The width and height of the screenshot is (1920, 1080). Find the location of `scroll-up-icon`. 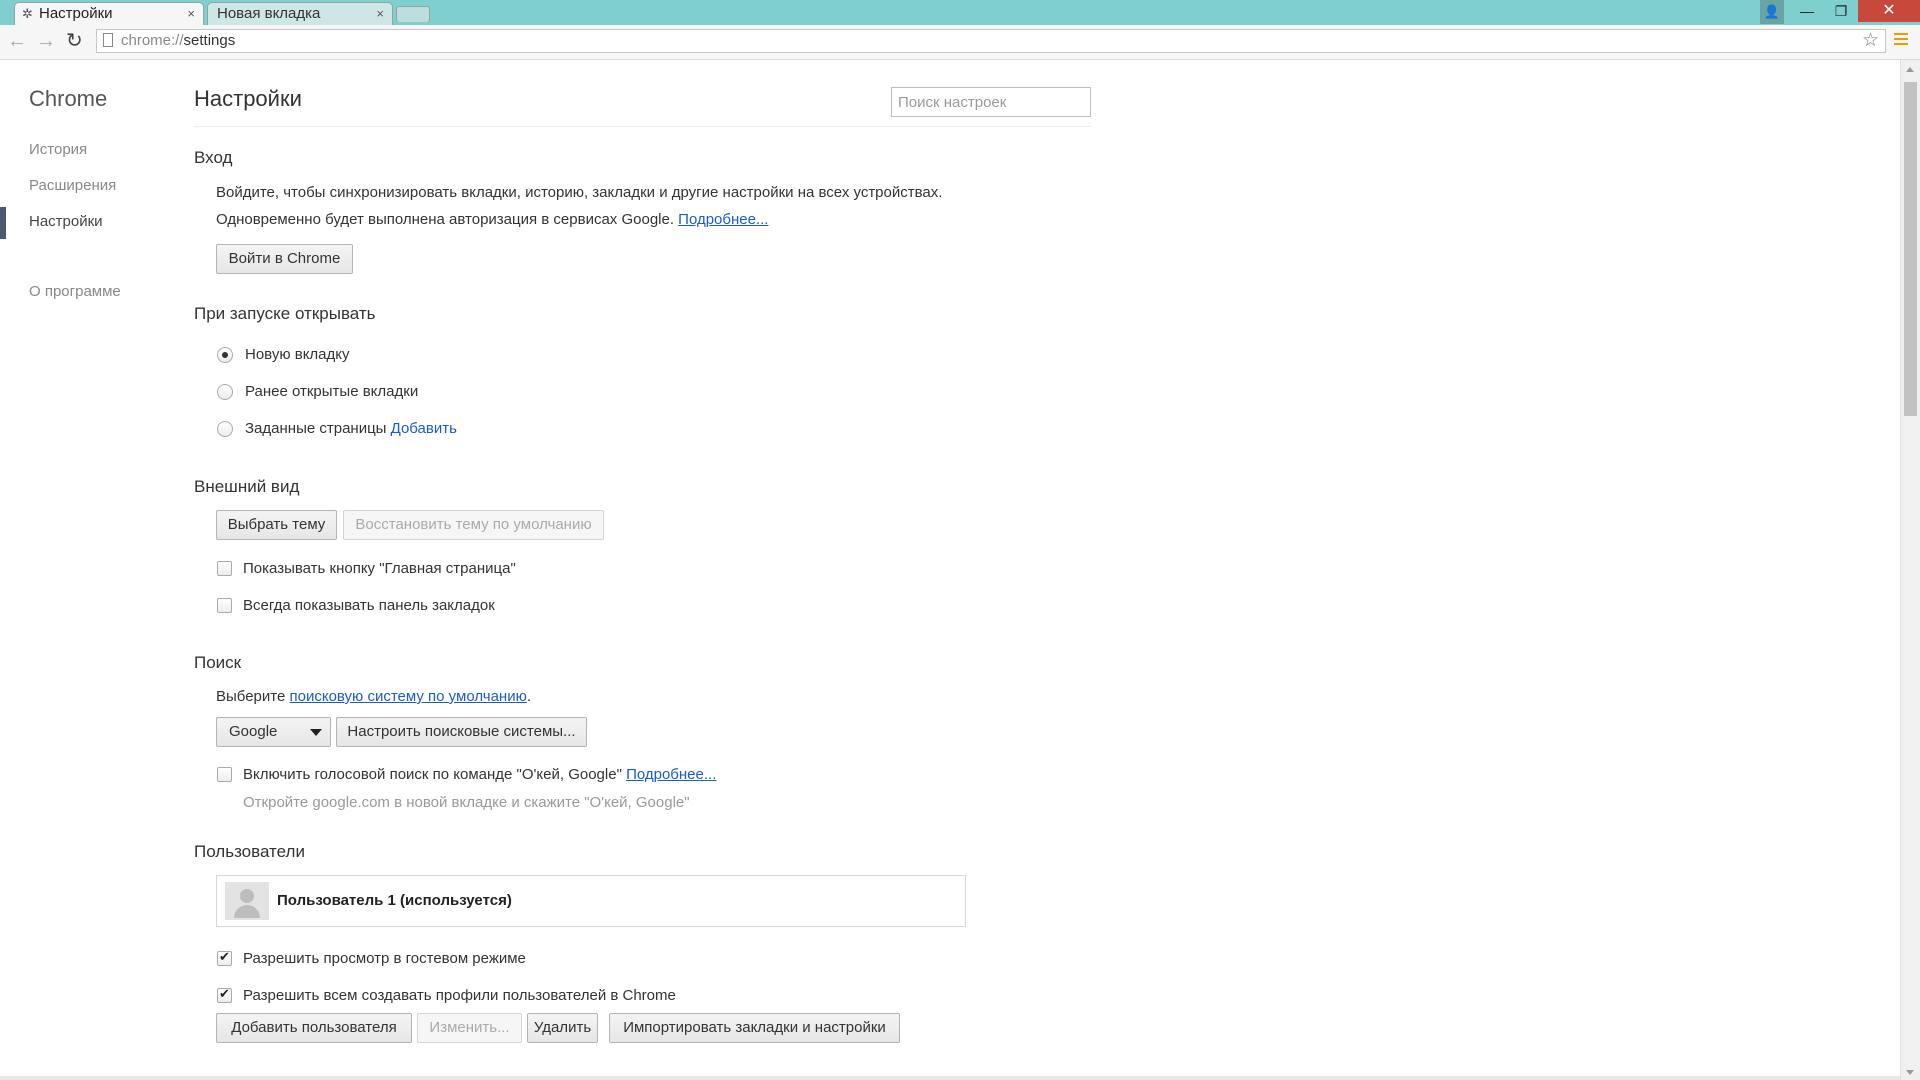

scroll-up-icon is located at coordinates (1910, 69).